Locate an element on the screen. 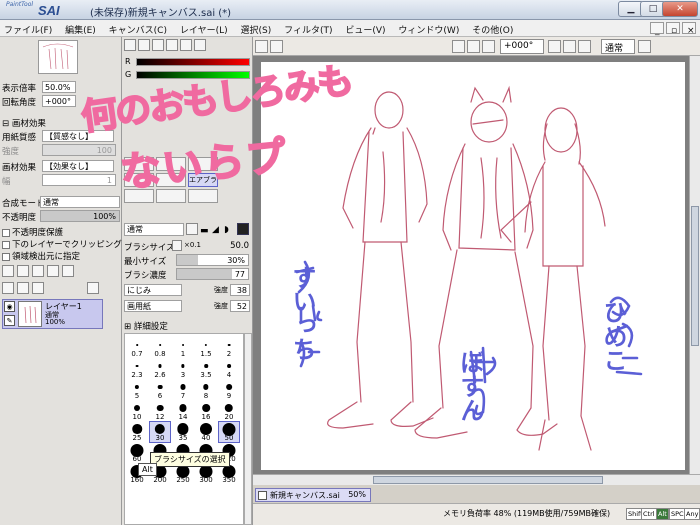  brush-size-cell: 2.3 is located at coordinates (137, 369).